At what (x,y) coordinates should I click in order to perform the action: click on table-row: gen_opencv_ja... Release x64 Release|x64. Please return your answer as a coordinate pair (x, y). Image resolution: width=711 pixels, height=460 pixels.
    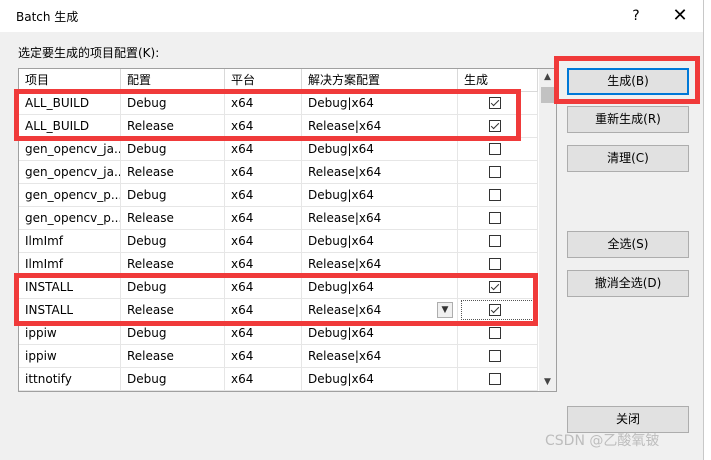
    Looking at the image, I should click on (278, 172).